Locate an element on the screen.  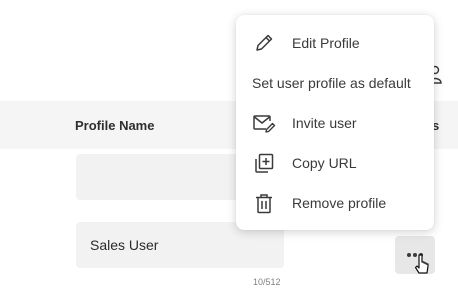
column-header-profile-name: Profile Name is located at coordinates (115, 125).